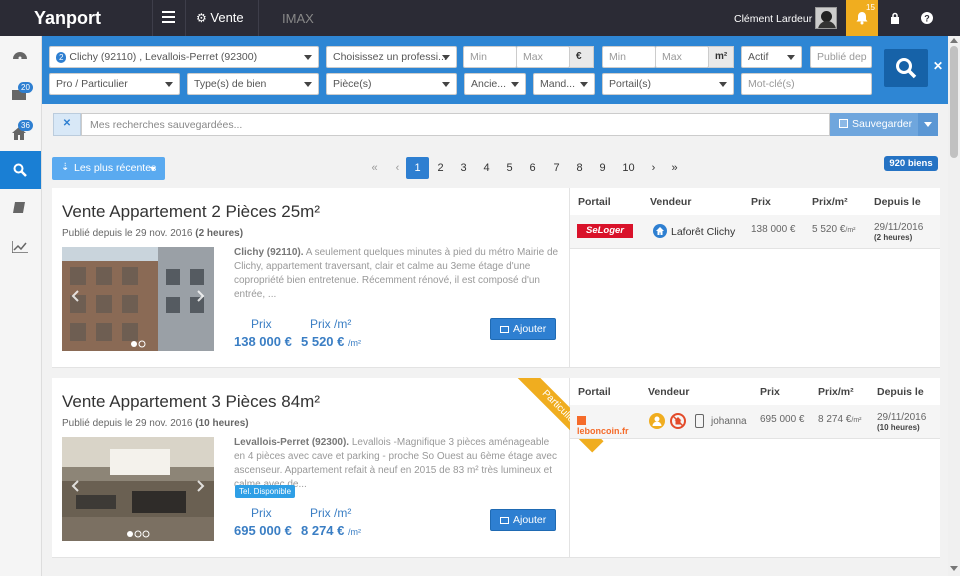 The height and width of the screenshot is (576, 960). I want to click on sidebar-item-inbox: 20, so click(20, 93).